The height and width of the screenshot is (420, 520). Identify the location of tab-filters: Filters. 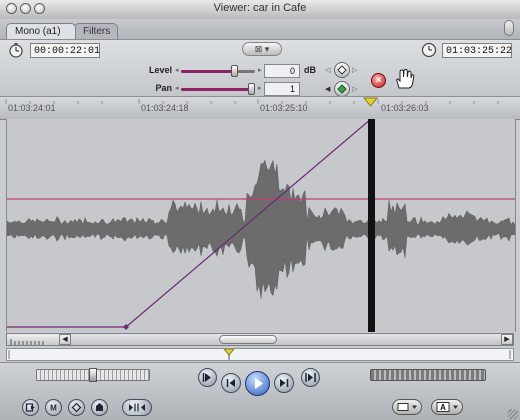
(96, 31).